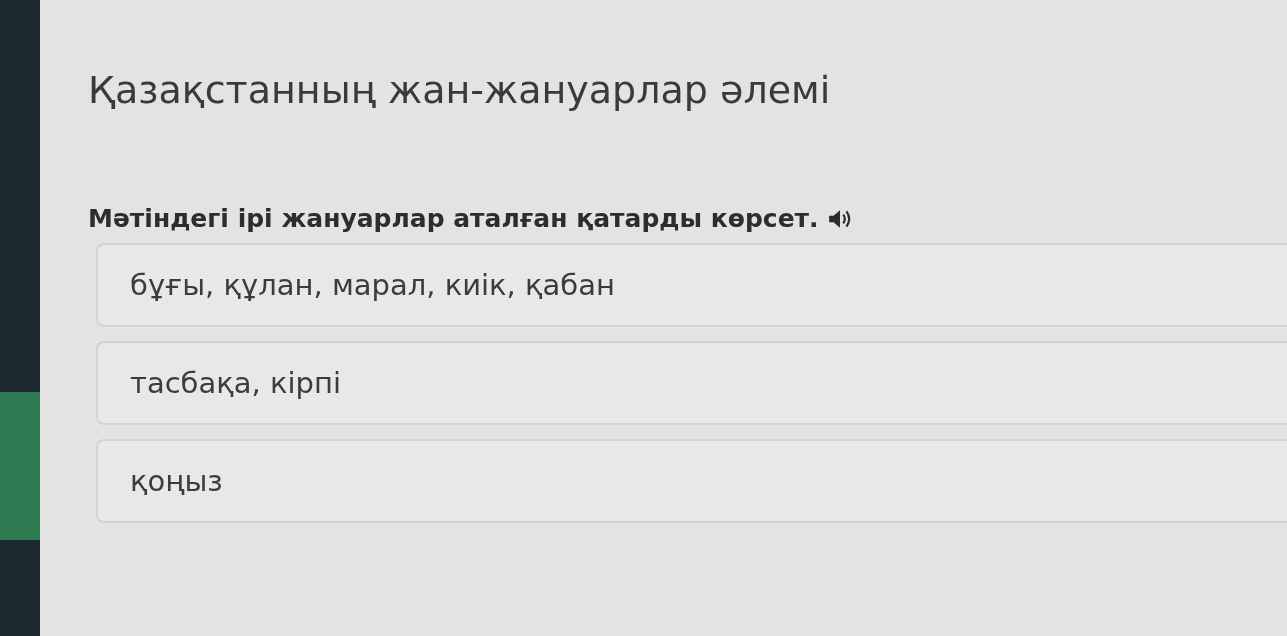 Image resolution: width=1287 pixels, height=636 pixels. Describe the element at coordinates (460, 90) in the screenshot. I see `lesson-title: Қазақстанның жан-жануарлар әлемі` at that location.